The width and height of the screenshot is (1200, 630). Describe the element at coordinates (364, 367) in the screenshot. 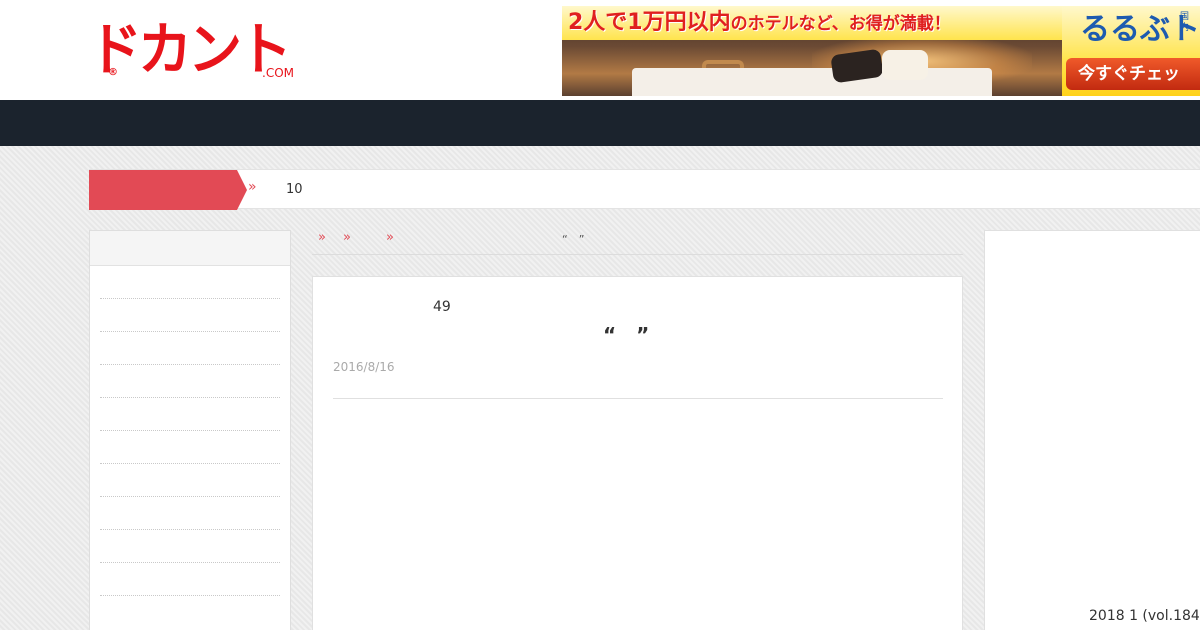

I see `article-date: 2016/8/16` at that location.